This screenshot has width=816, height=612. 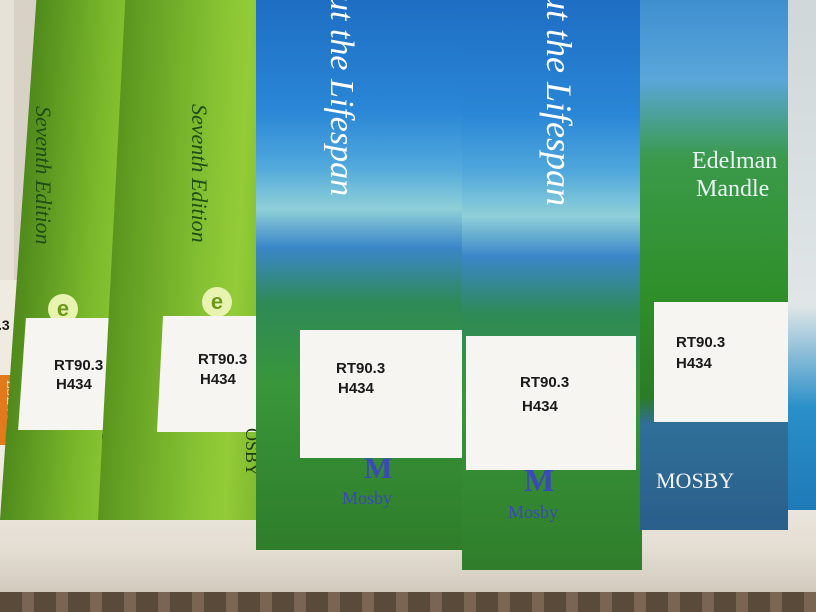 What do you see at coordinates (545, 382) in the screenshot?
I see `book-4-call-line-1: RT90.3` at bounding box center [545, 382].